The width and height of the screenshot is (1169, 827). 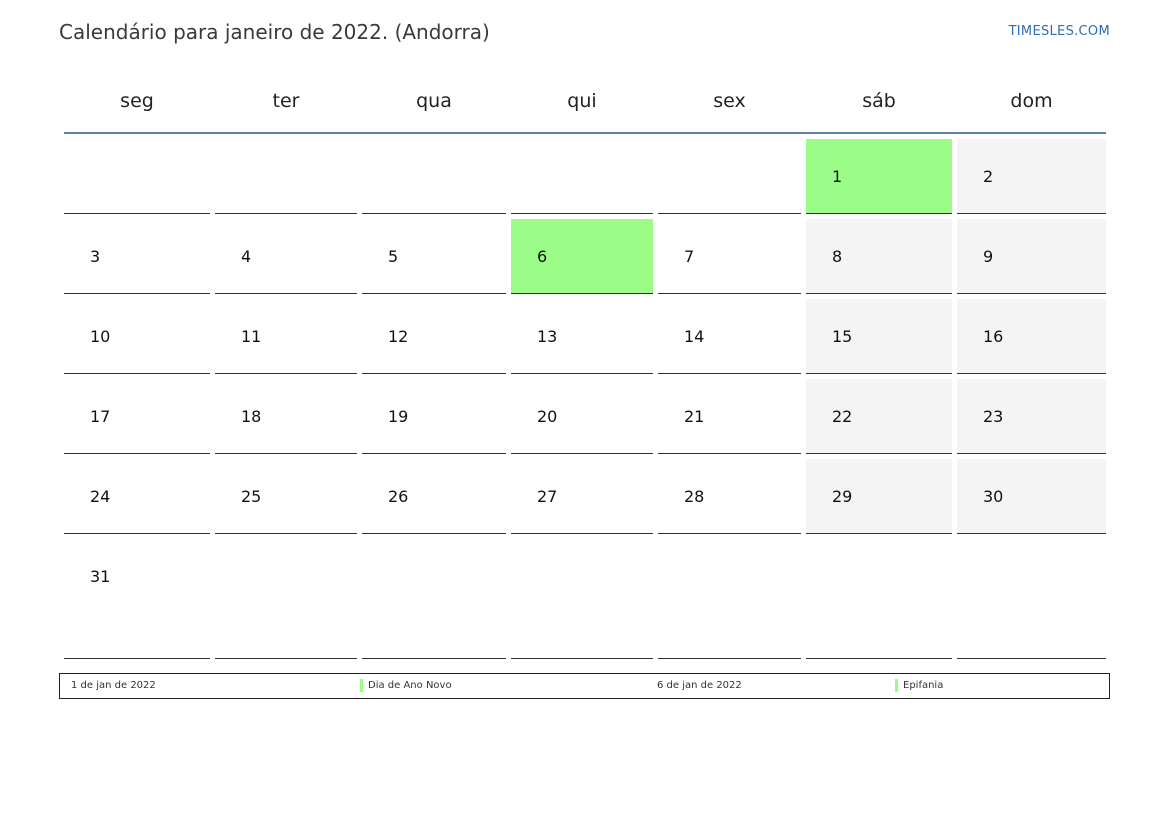 What do you see at coordinates (393, 256) in the screenshot?
I see `day-number: 5` at bounding box center [393, 256].